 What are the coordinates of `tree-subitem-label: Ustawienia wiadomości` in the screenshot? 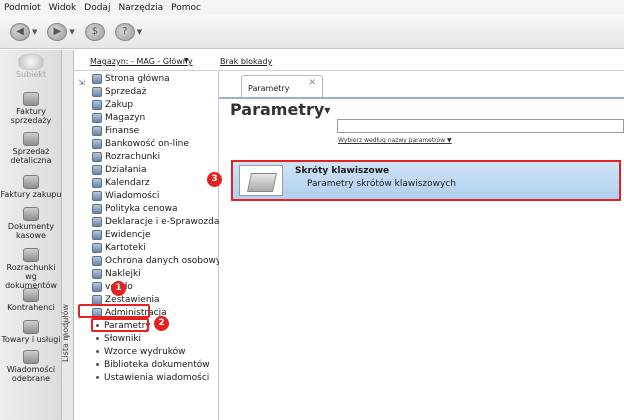 It's located at (157, 377).